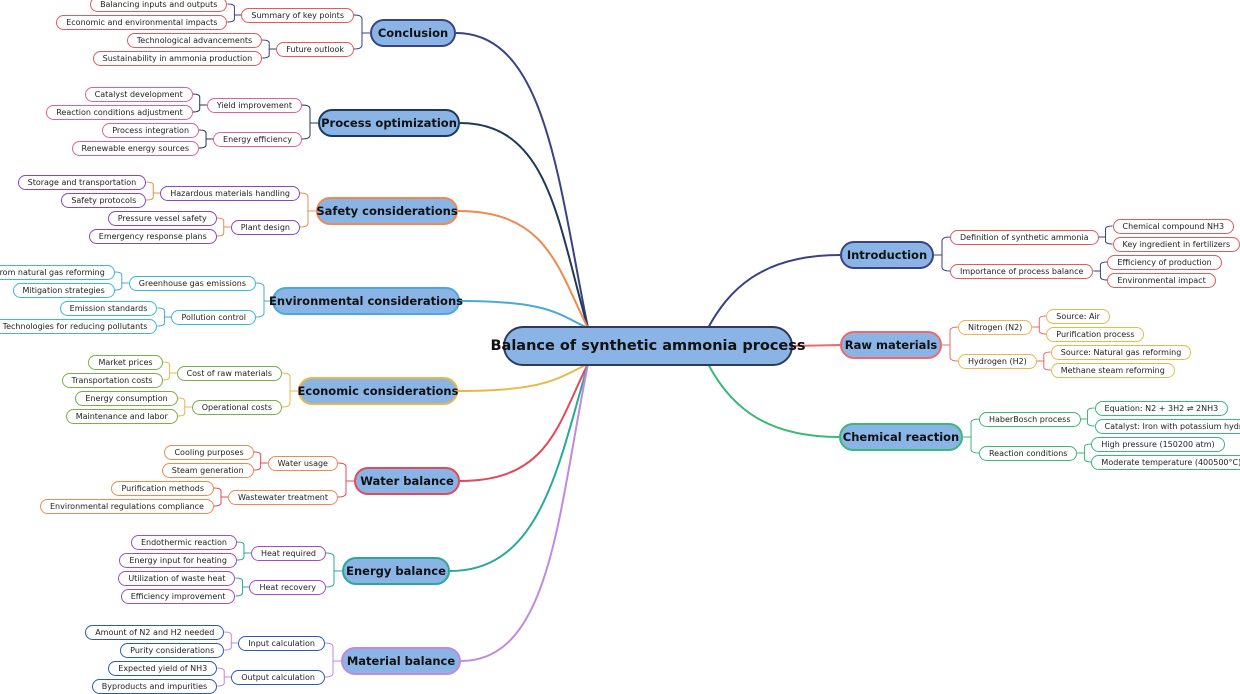  What do you see at coordinates (1165, 462) in the screenshot?
I see `leaf-topic: Moderate temperature (400500°C)` at bounding box center [1165, 462].